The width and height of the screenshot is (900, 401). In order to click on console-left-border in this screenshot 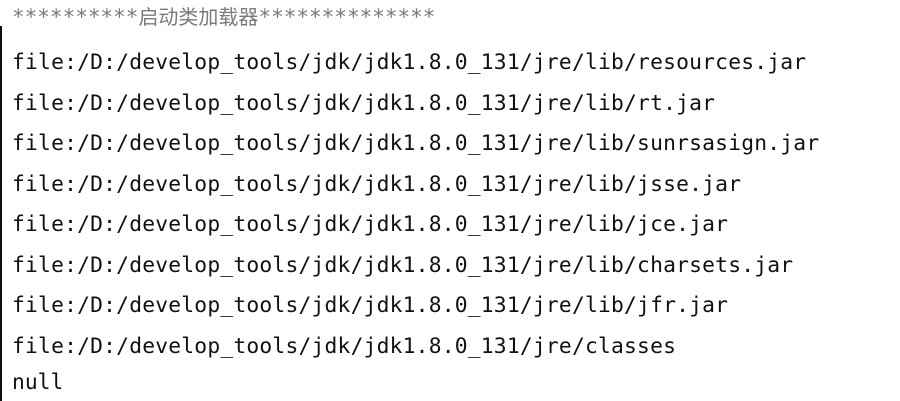, I will do `click(1, 213)`.